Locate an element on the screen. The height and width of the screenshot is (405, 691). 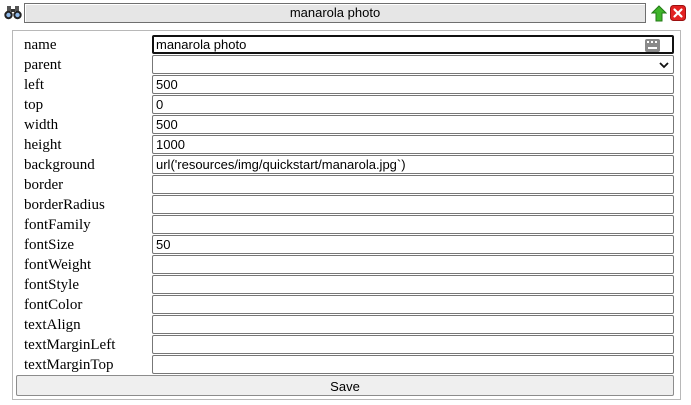
field-label: parent is located at coordinates (43, 65).